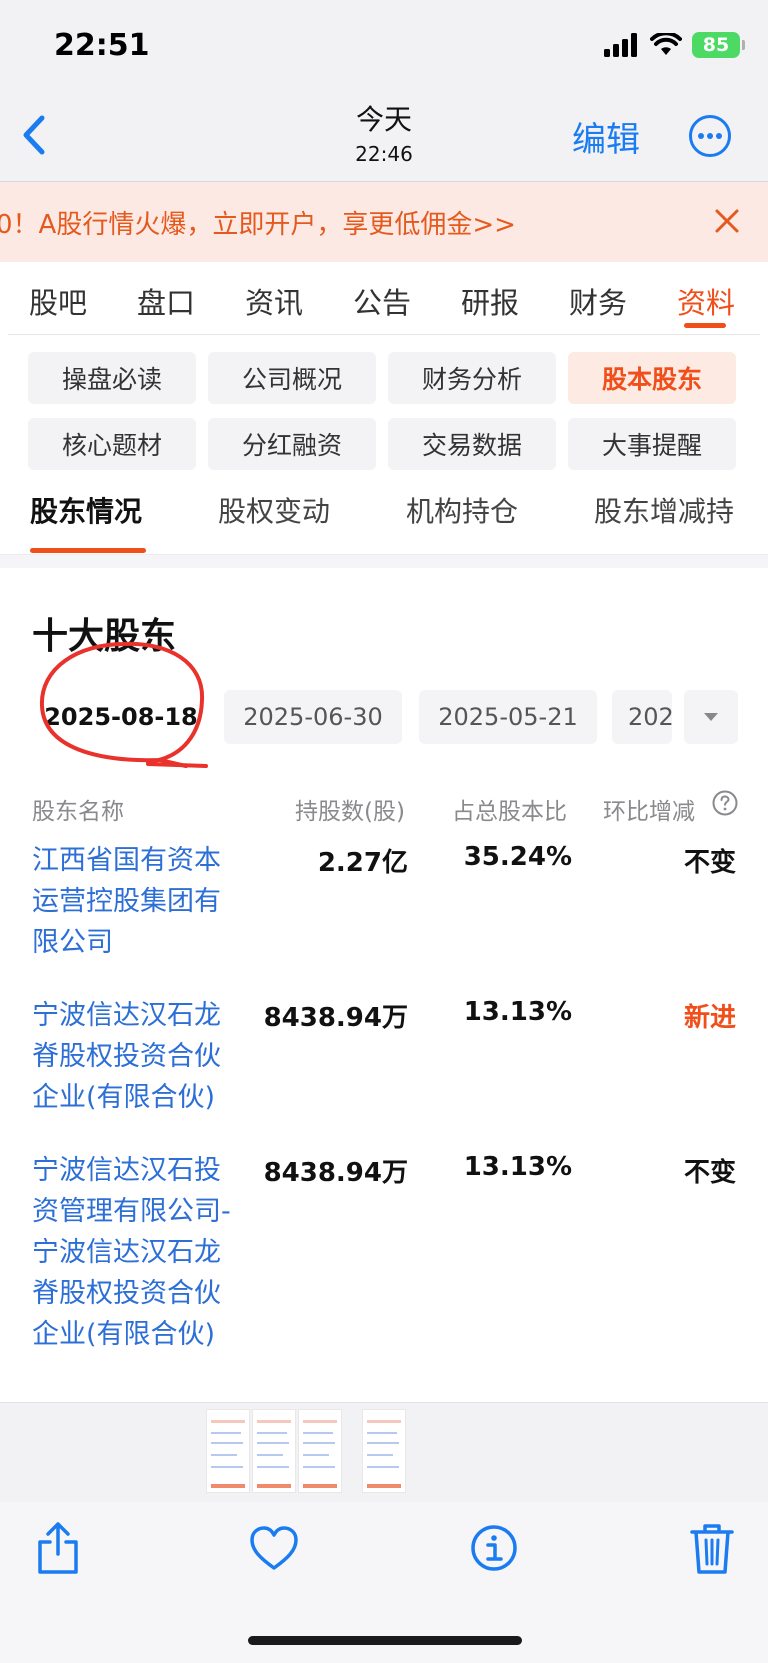  Describe the element at coordinates (384, 154) in the screenshot. I see `nav-title-time: 22:46` at that location.